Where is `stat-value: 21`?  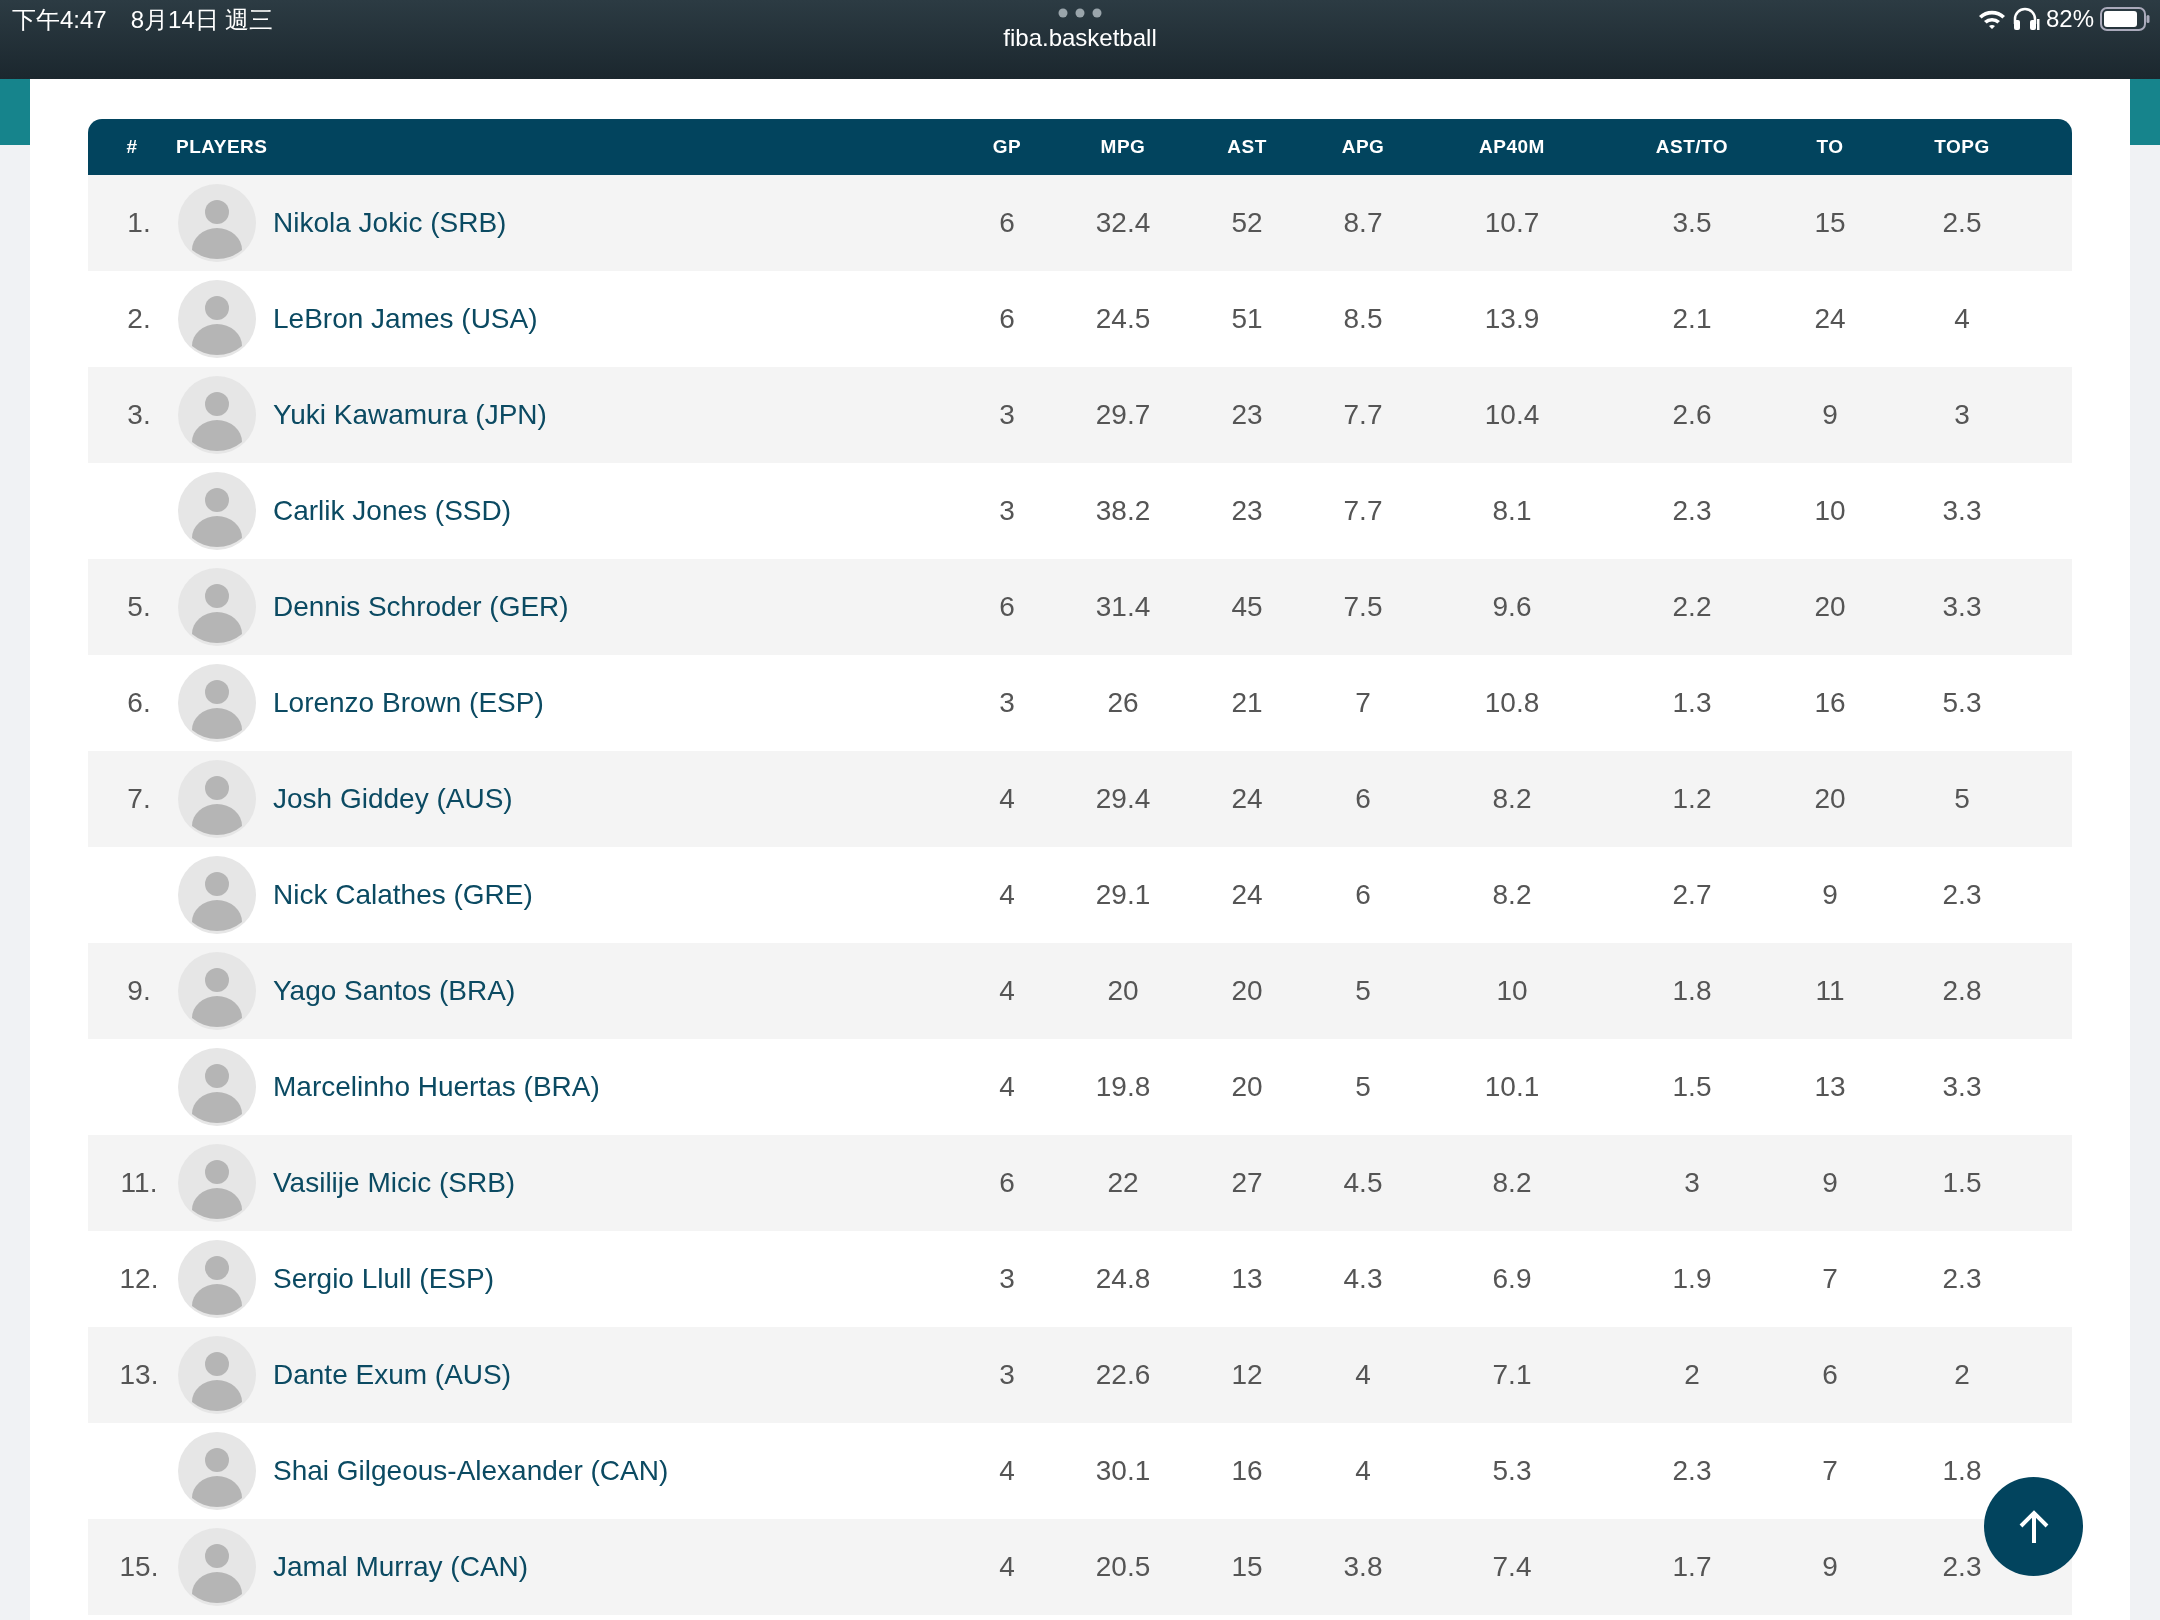
stat-value: 21 is located at coordinates (1247, 703).